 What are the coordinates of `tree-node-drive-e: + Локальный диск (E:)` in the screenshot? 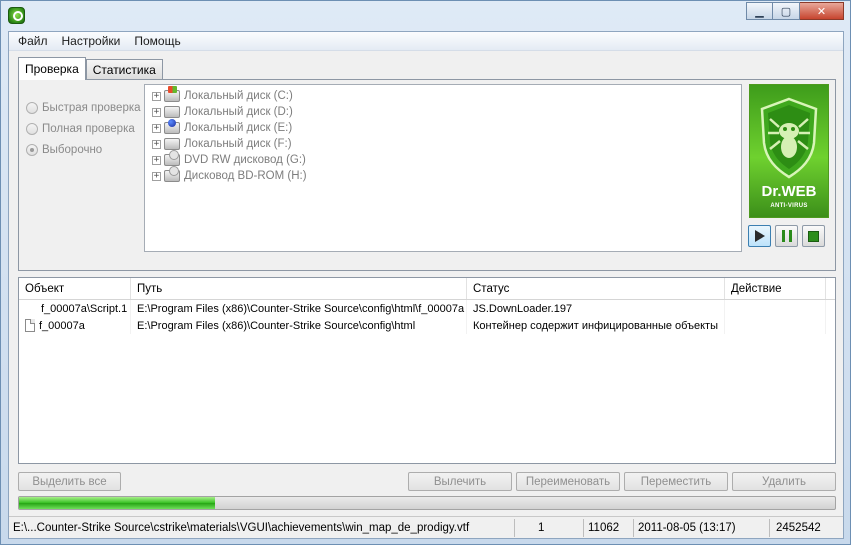 It's located at (443, 127).